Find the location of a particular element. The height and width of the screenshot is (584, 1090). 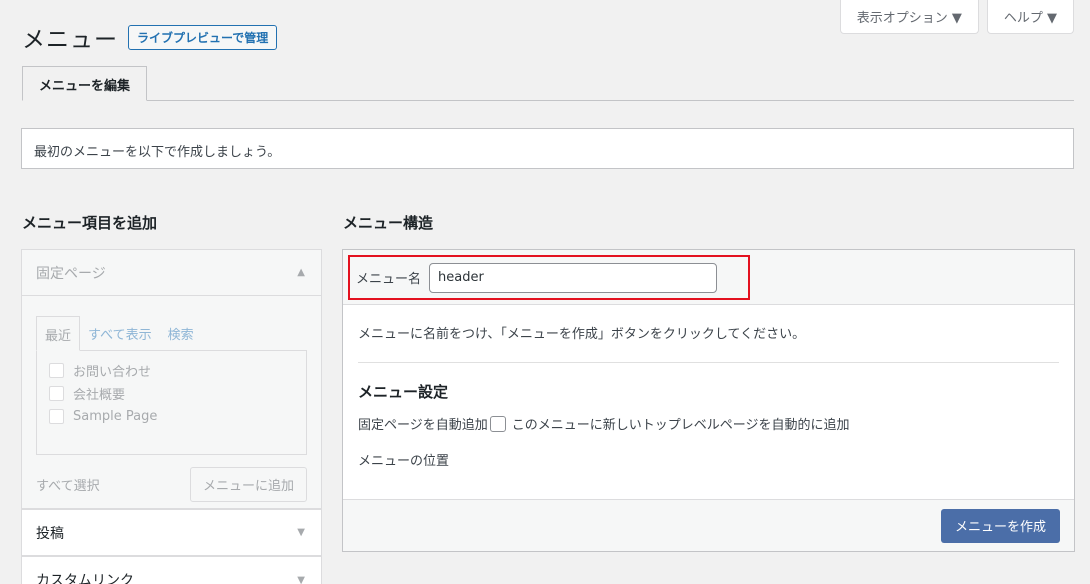

tab-view-all: すべて表示 is located at coordinates (120, 333).